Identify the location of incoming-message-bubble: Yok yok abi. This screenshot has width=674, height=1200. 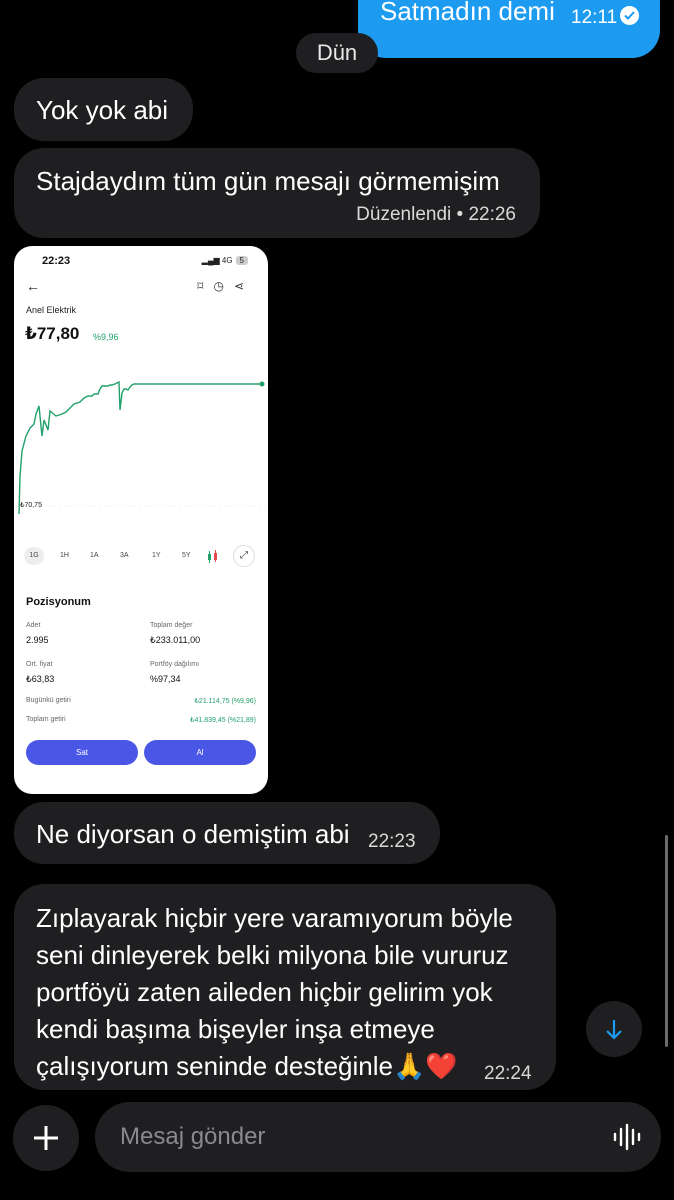
(103, 109).